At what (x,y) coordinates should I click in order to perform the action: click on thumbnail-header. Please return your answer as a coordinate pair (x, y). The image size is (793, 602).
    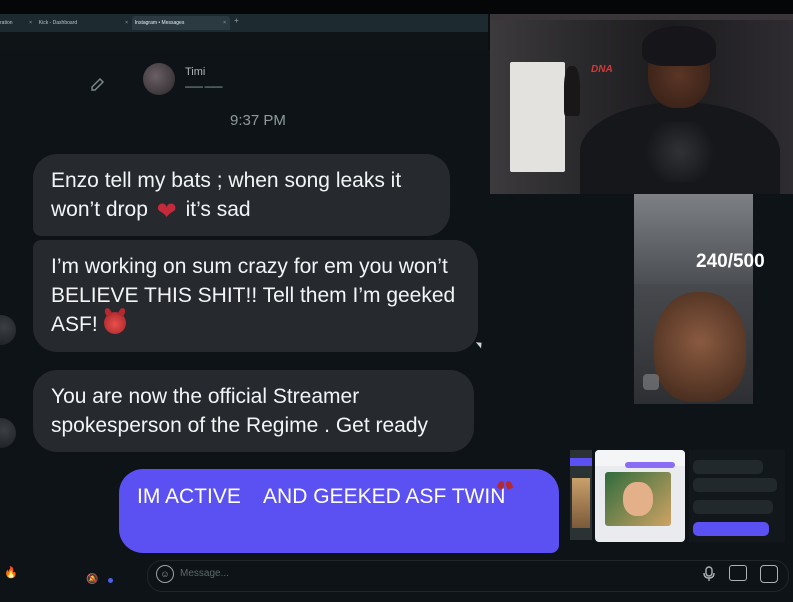
    Looking at the image, I should click on (581, 462).